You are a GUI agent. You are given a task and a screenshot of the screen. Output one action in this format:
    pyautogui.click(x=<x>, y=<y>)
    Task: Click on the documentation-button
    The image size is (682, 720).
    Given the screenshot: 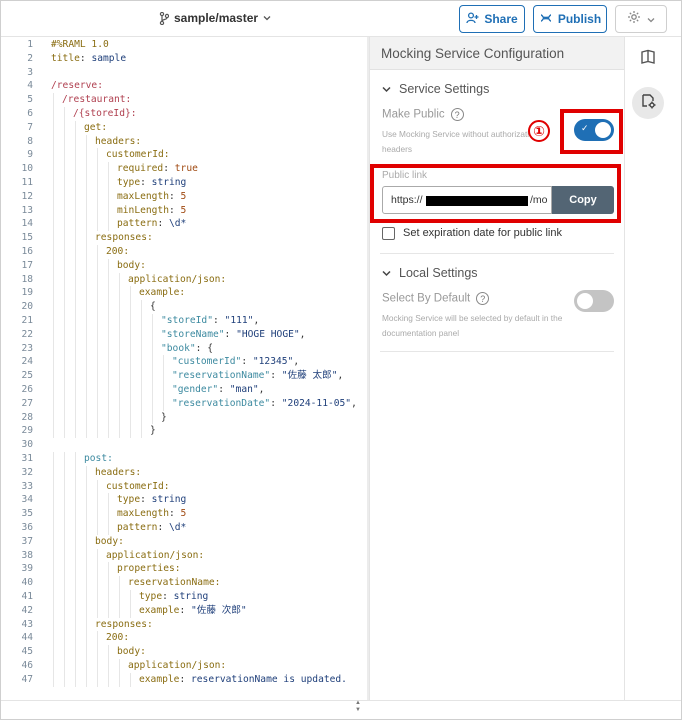 What is the action you would take?
    pyautogui.click(x=648, y=59)
    